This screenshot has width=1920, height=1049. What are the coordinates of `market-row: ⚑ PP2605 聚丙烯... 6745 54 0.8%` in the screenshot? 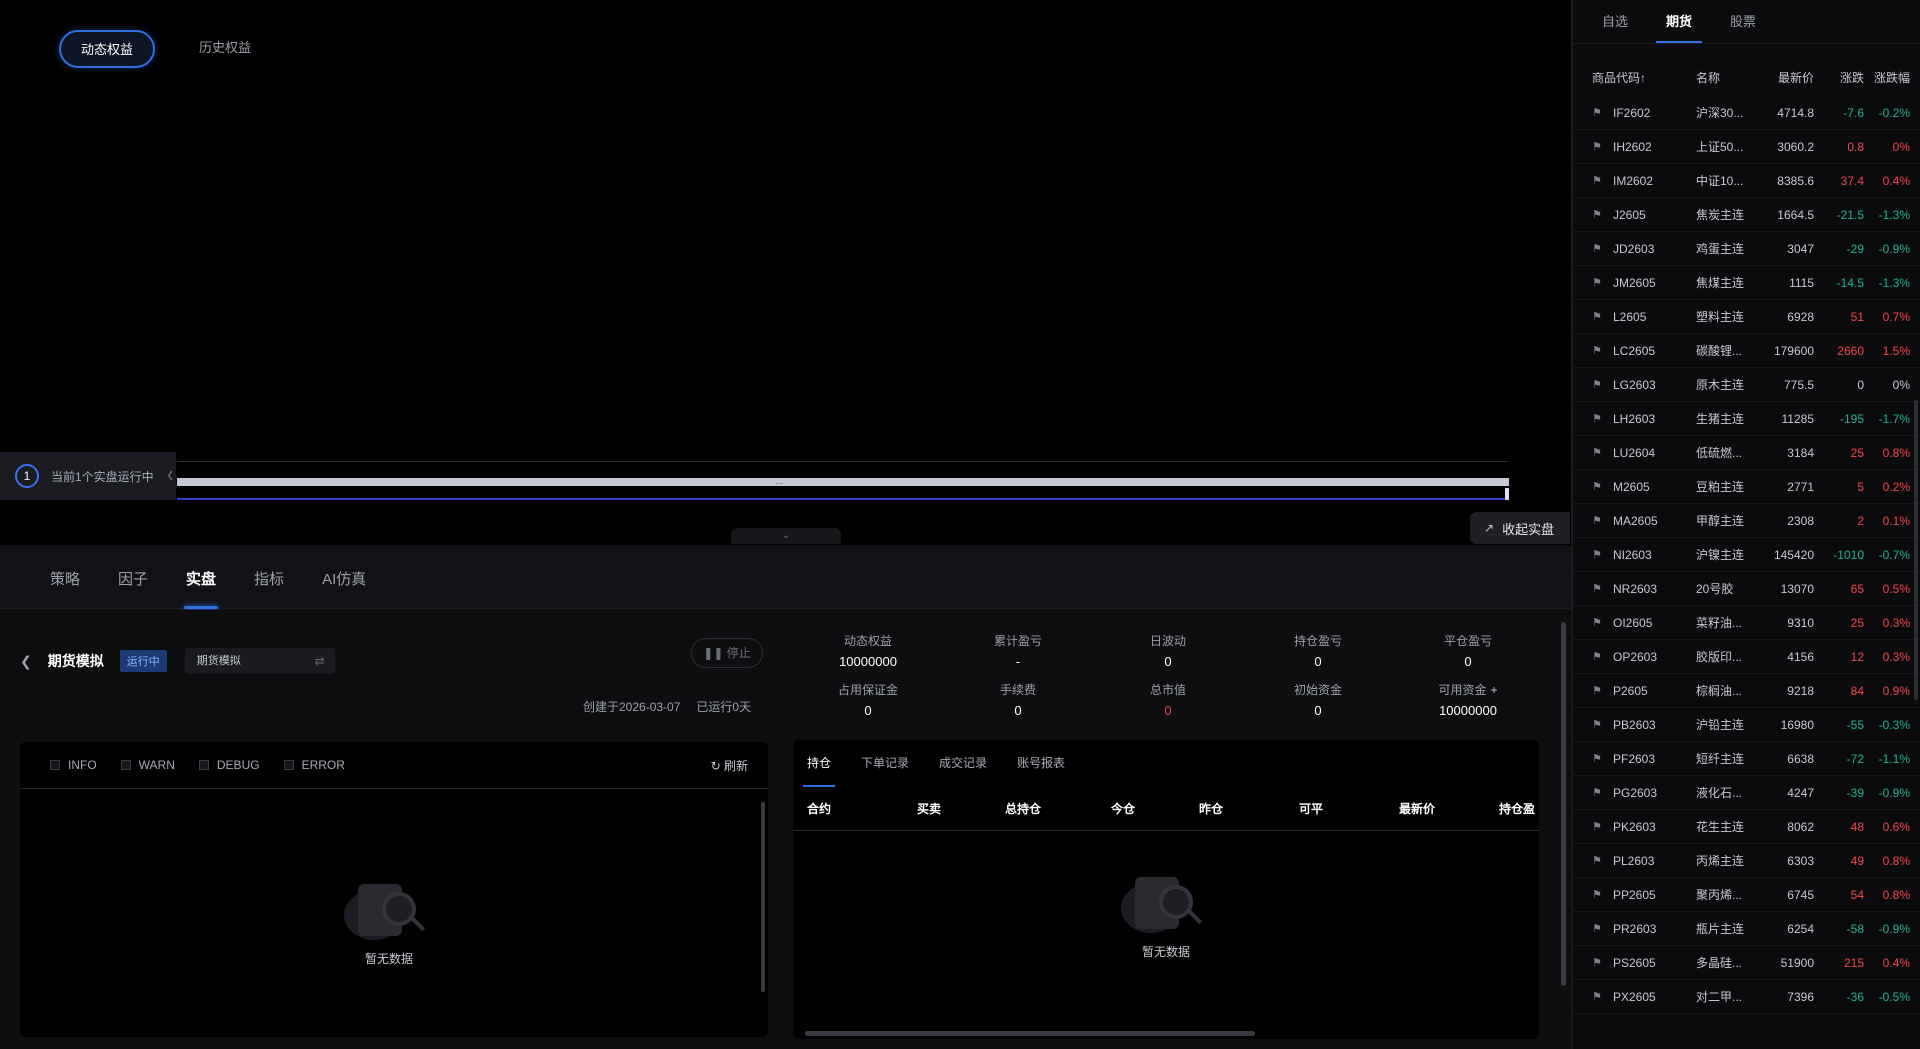 It's located at (1746, 895).